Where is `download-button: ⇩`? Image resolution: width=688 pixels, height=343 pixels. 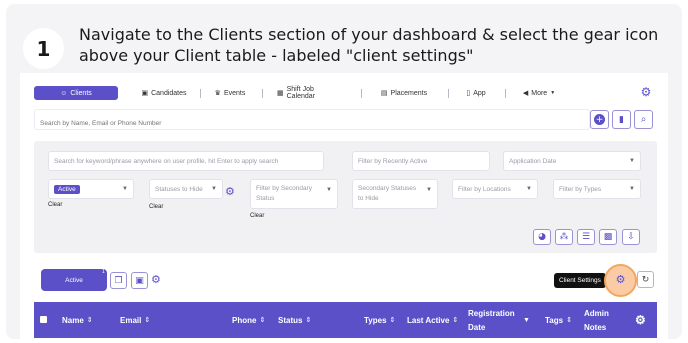 download-button: ⇩ is located at coordinates (631, 237).